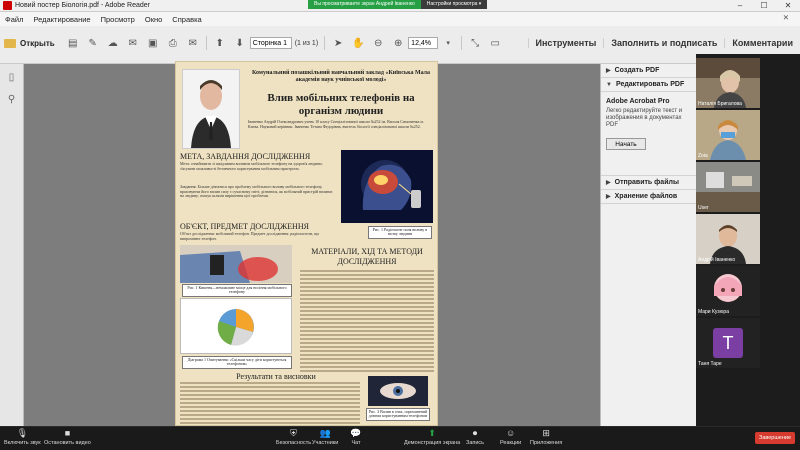 The height and width of the screenshot is (450, 800). Describe the element at coordinates (113, 43) in the screenshot. I see `share-icon: ☁` at that location.